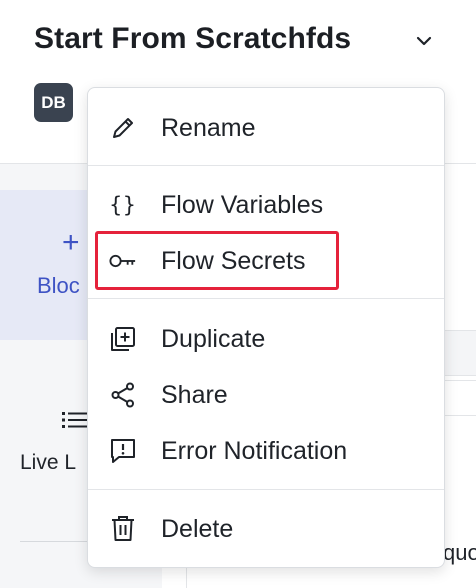  Describe the element at coordinates (194, 394) in the screenshot. I see `menu-item-label: Share` at that location.